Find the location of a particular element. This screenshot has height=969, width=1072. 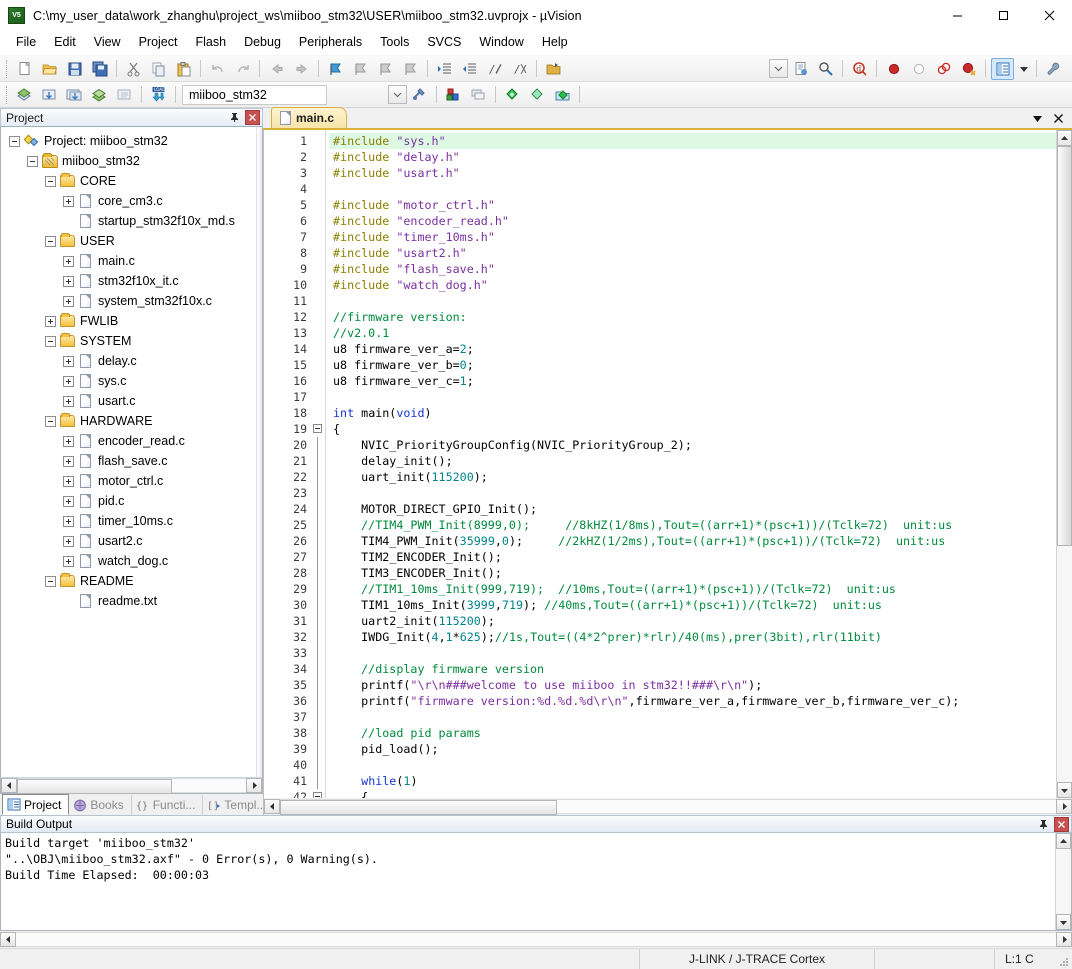

code-hscroll-track is located at coordinates (668, 807).